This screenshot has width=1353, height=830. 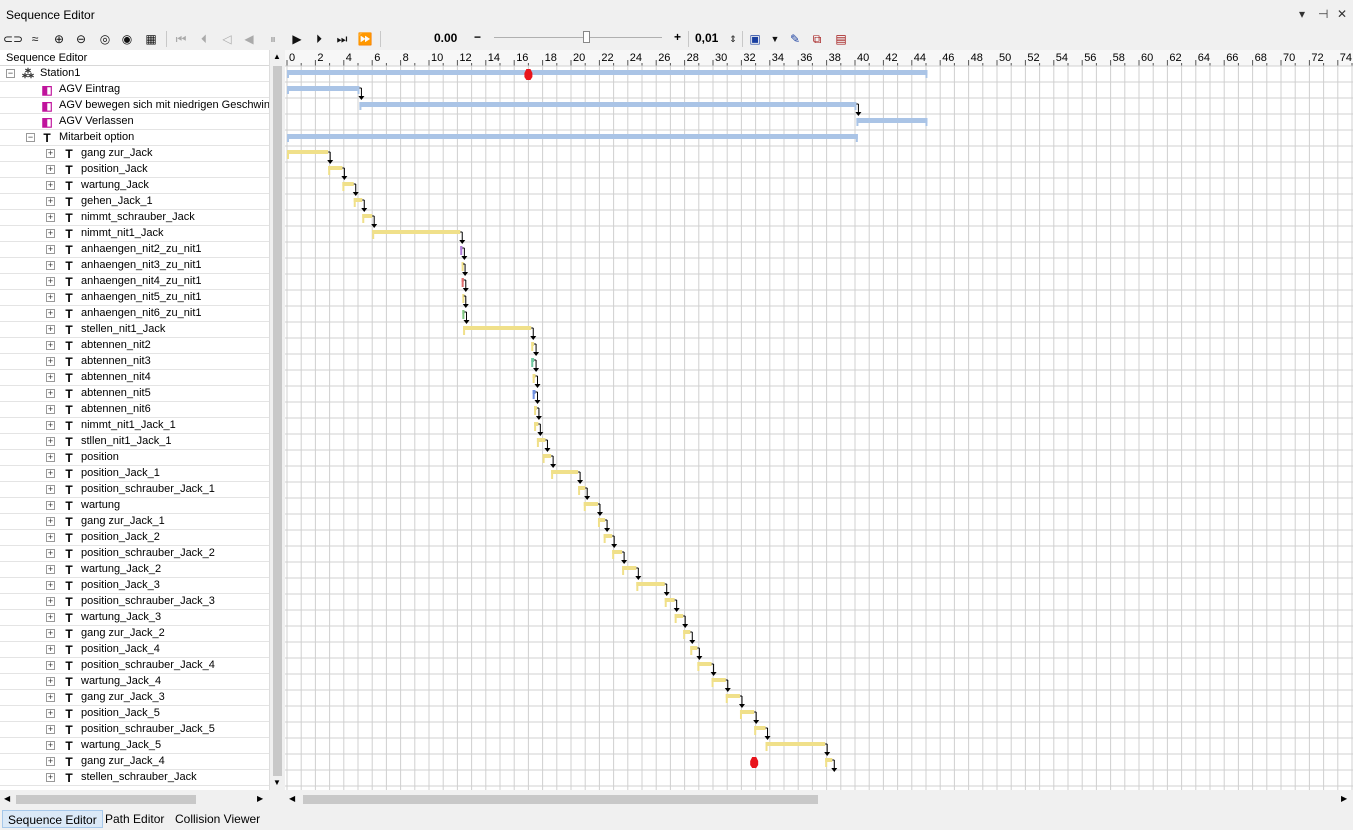 I want to click on zoom-in-icon: ⊕, so click(x=59, y=39).